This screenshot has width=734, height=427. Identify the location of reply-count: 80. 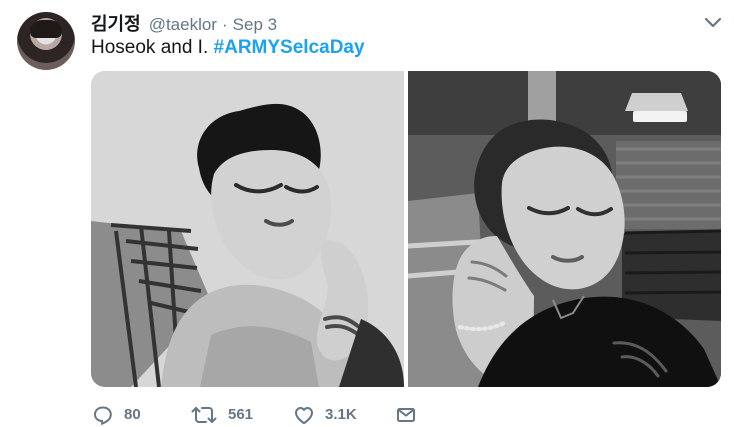
(132, 414).